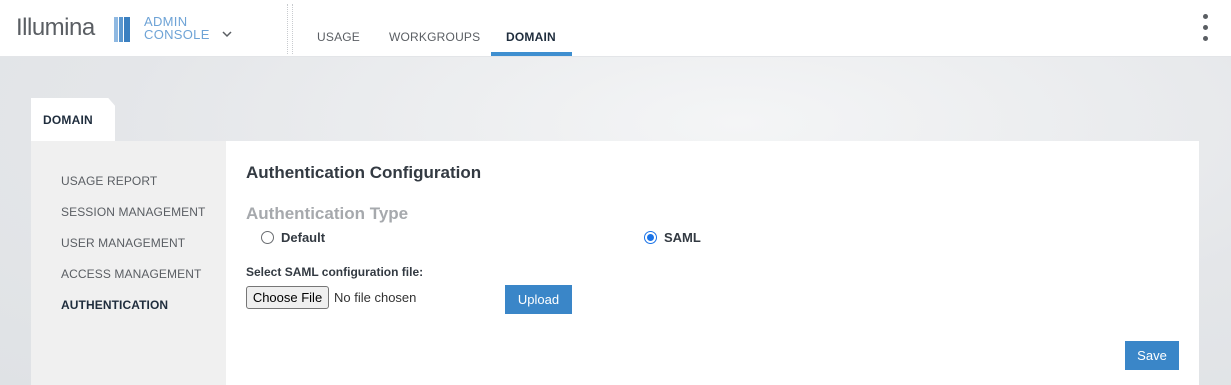 The height and width of the screenshot is (385, 1231). I want to click on saml-file-label: Select SAML configuration file:, so click(335, 272).